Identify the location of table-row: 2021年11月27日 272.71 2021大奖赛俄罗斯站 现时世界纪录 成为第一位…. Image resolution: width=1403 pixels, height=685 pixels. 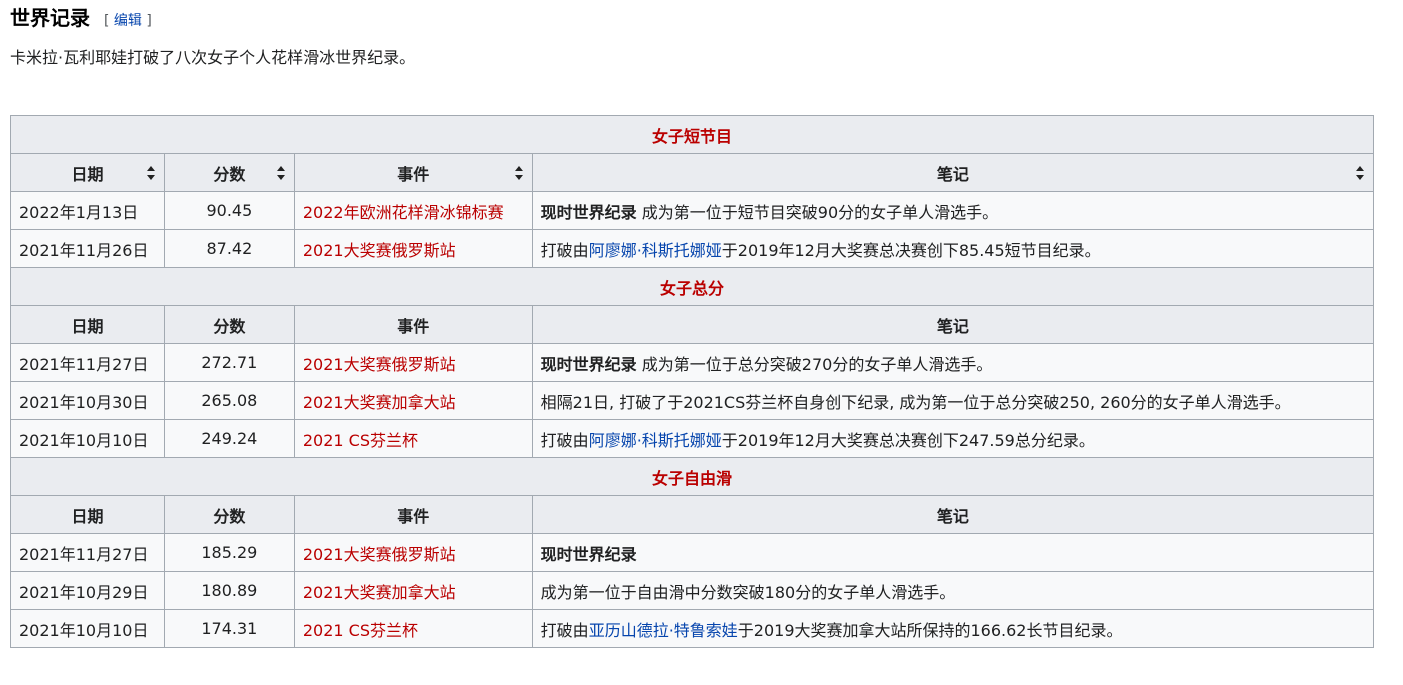
(692, 362).